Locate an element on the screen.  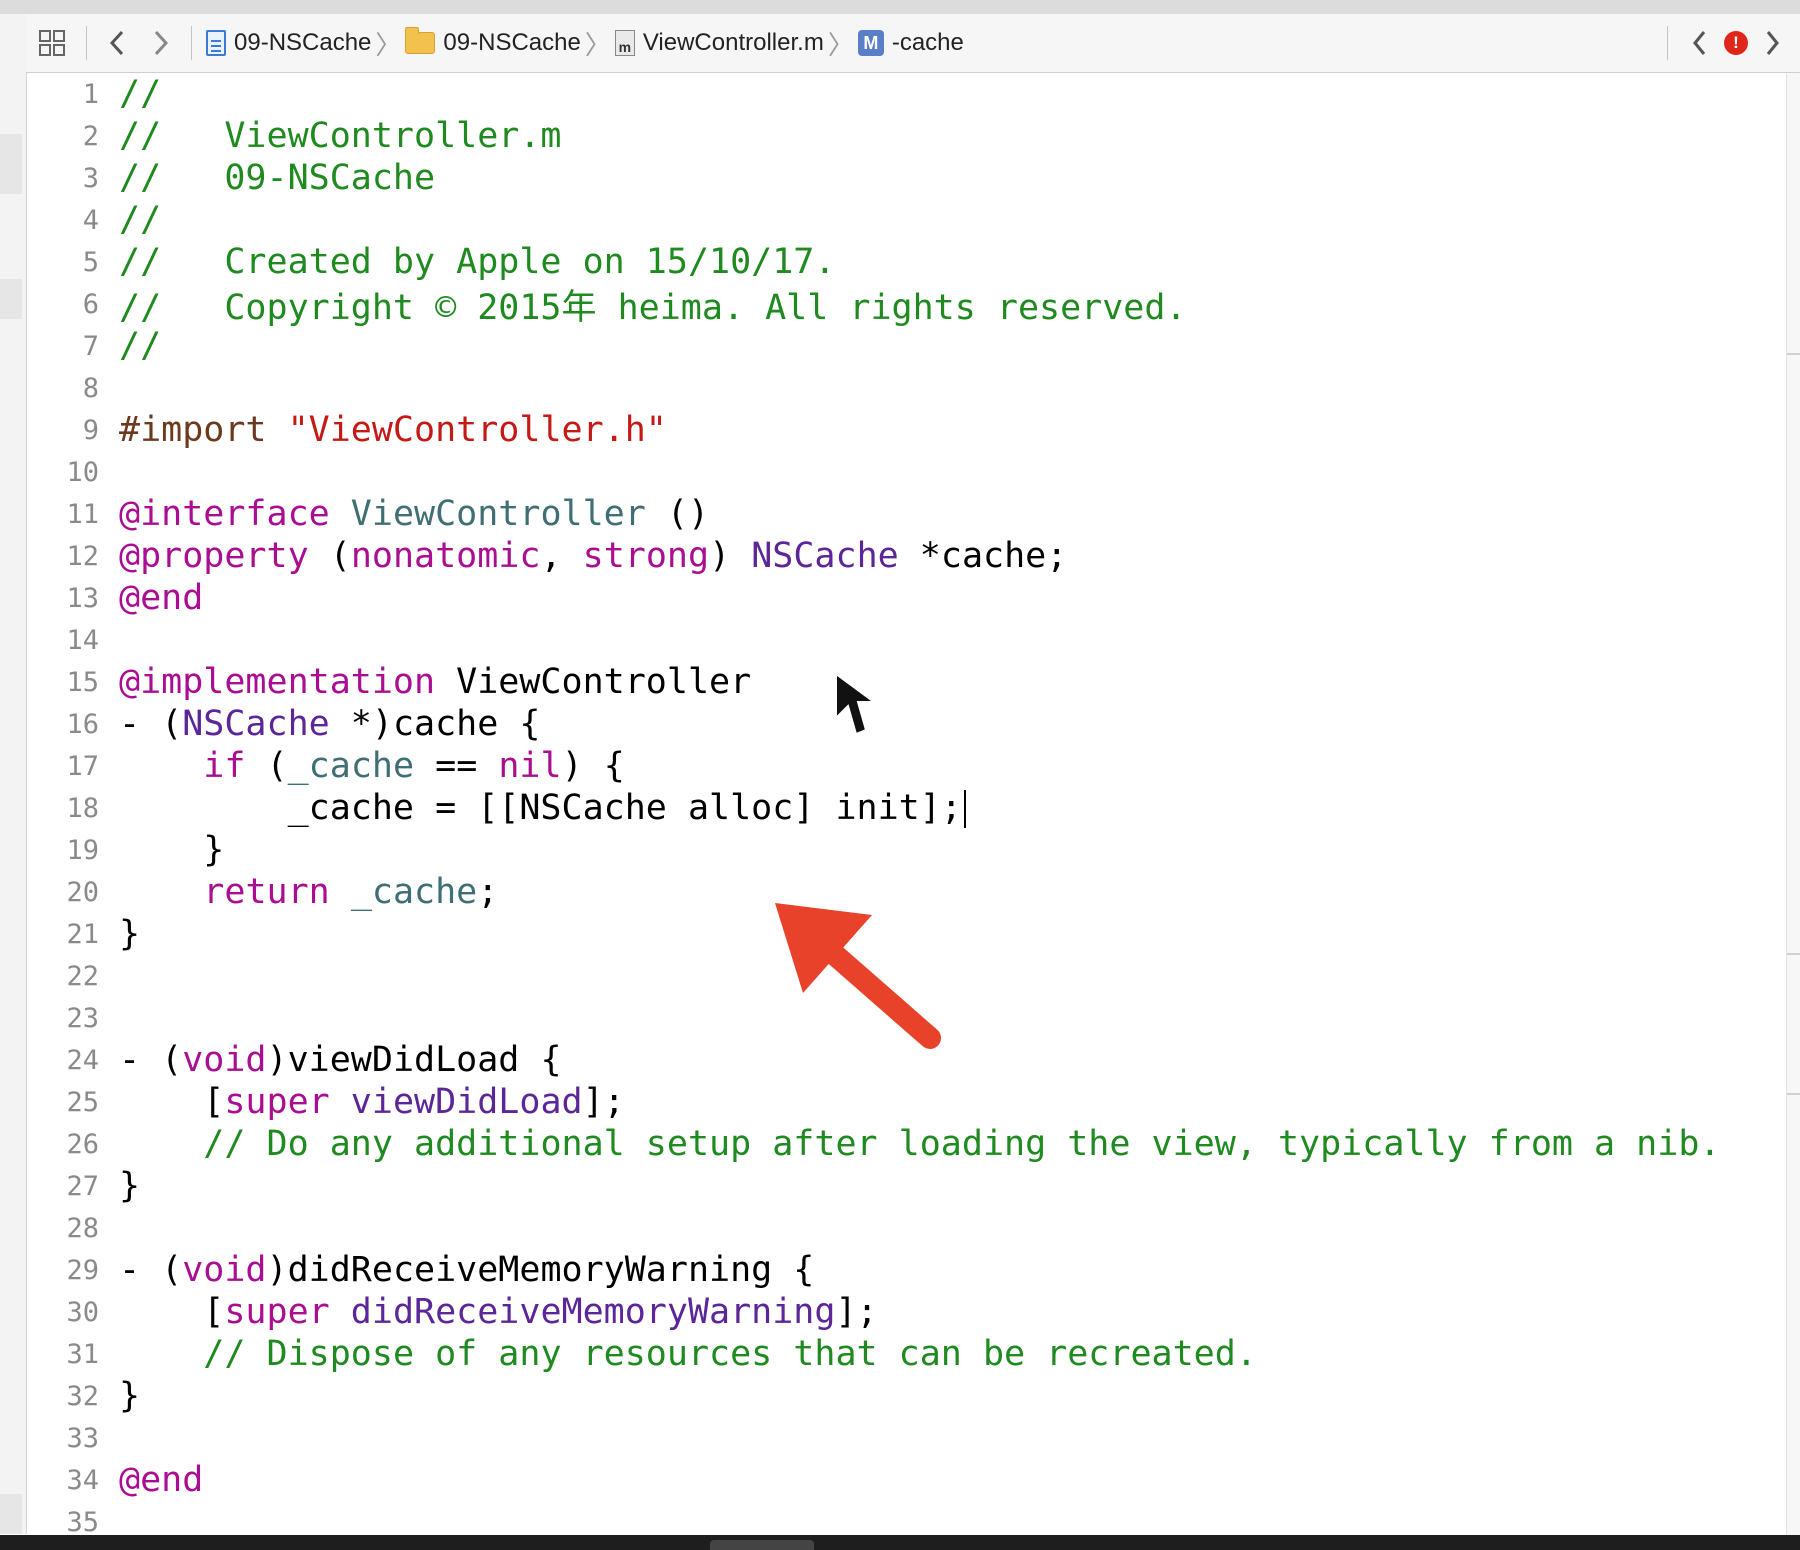
code-line: 20 return _cache; is located at coordinates (907, 892).